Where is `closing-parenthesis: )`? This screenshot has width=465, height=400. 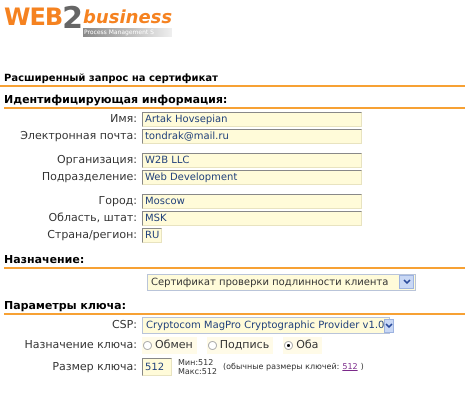 closing-parenthesis: ) is located at coordinates (362, 367).